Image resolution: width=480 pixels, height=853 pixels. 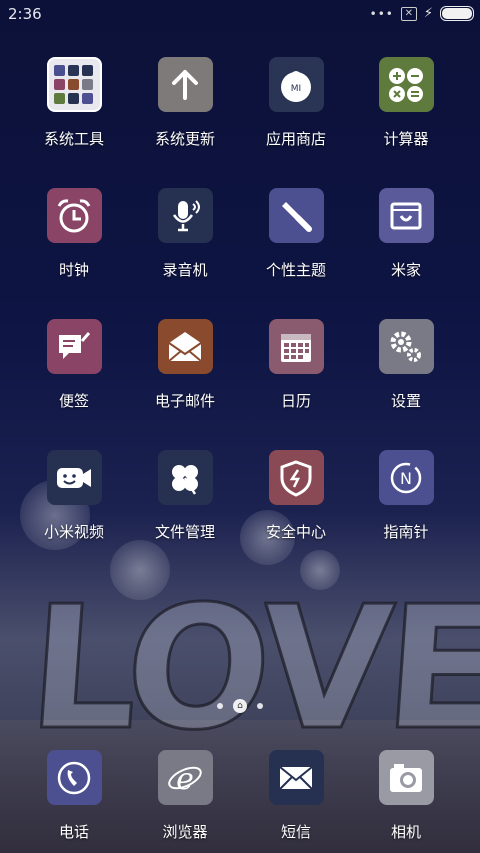 I want to click on app-label: 系统更新, so click(x=184, y=139).